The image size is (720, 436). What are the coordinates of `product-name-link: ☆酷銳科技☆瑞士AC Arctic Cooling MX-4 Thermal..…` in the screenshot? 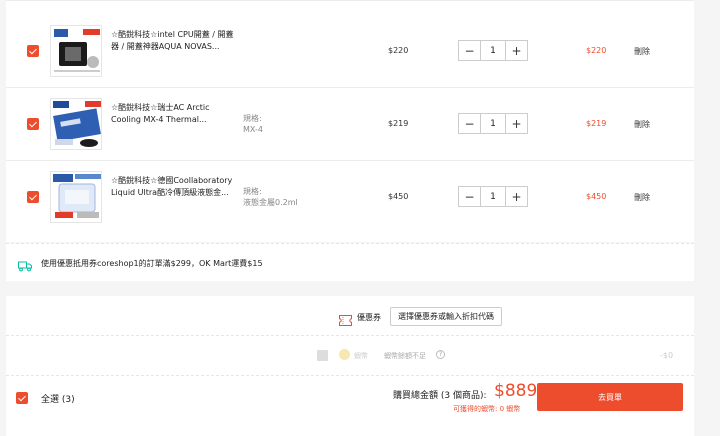 It's located at (175, 114).